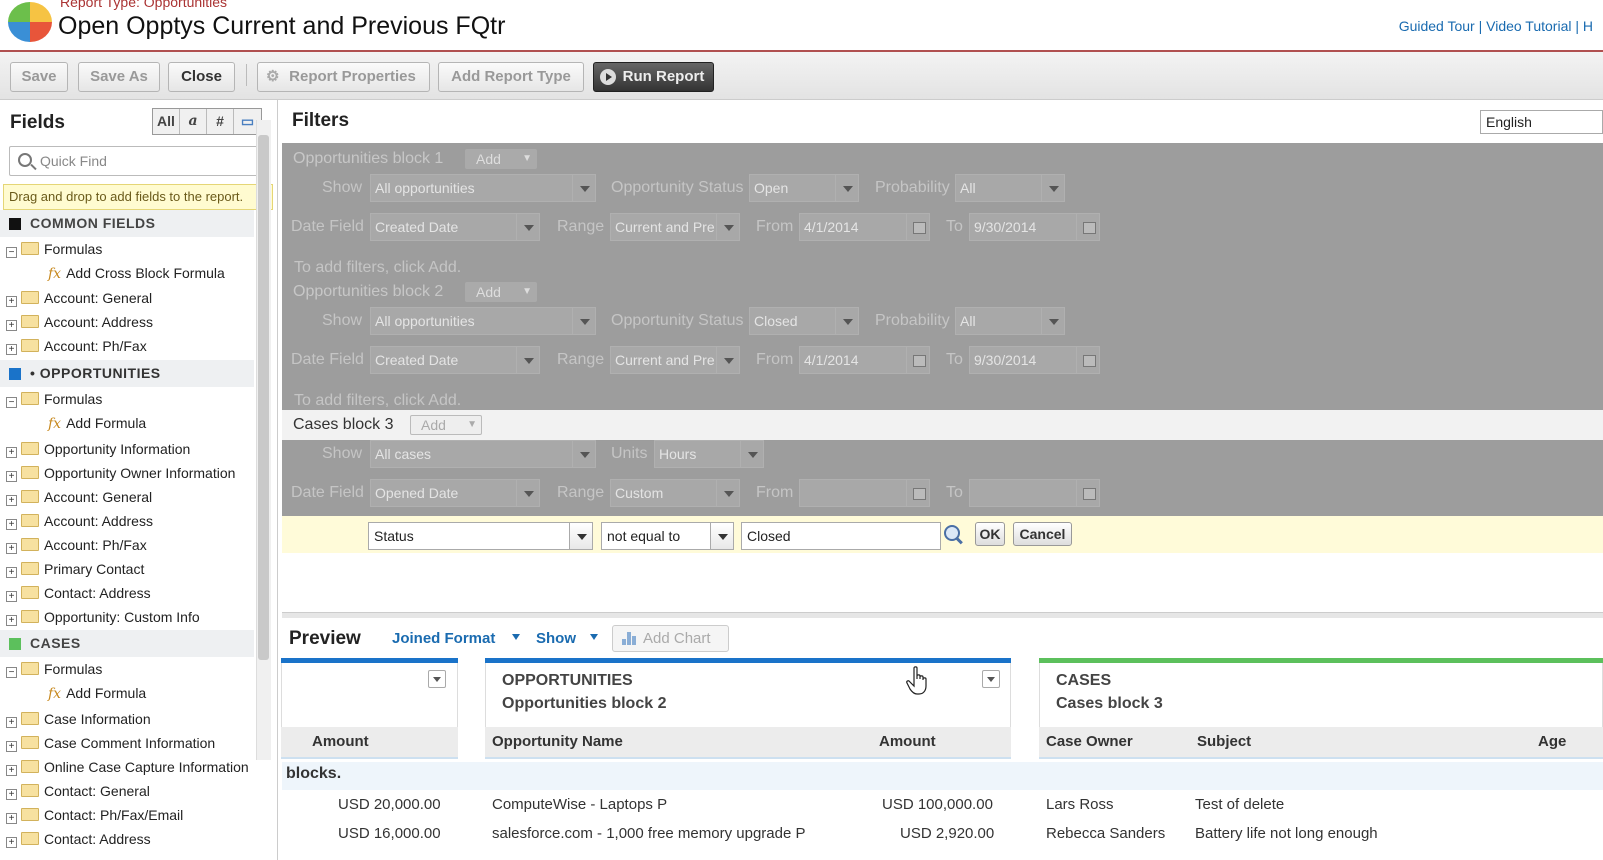  Describe the element at coordinates (472, 454) in the screenshot. I see `show-select: All cases` at that location.